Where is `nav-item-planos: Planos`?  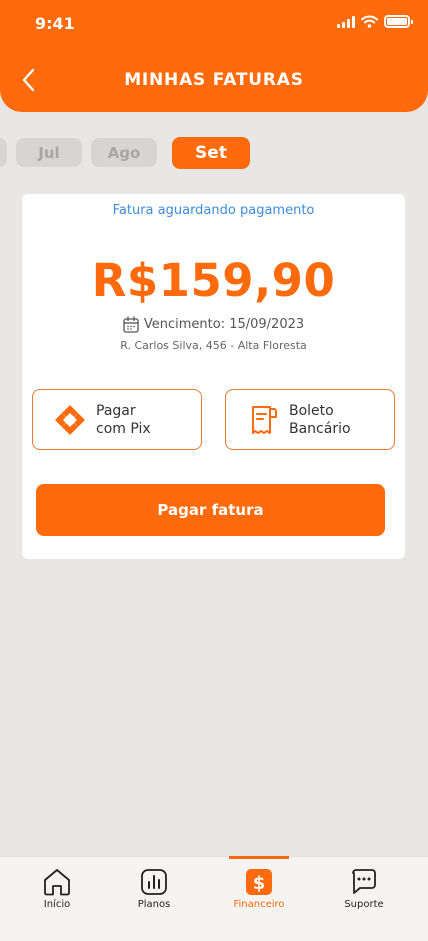
nav-item-planos: Planos is located at coordinates (154, 892).